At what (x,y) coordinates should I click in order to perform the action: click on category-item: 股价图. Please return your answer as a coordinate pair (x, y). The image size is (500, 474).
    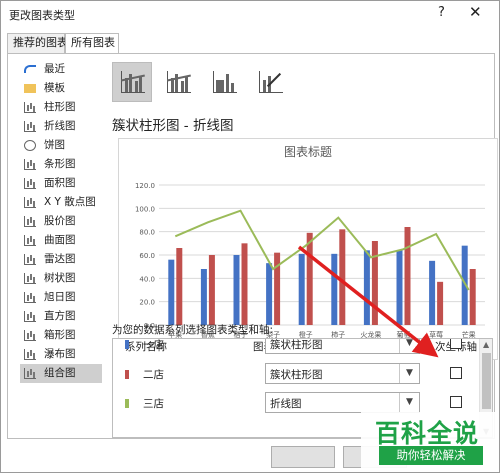
    Looking at the image, I should click on (61, 221).